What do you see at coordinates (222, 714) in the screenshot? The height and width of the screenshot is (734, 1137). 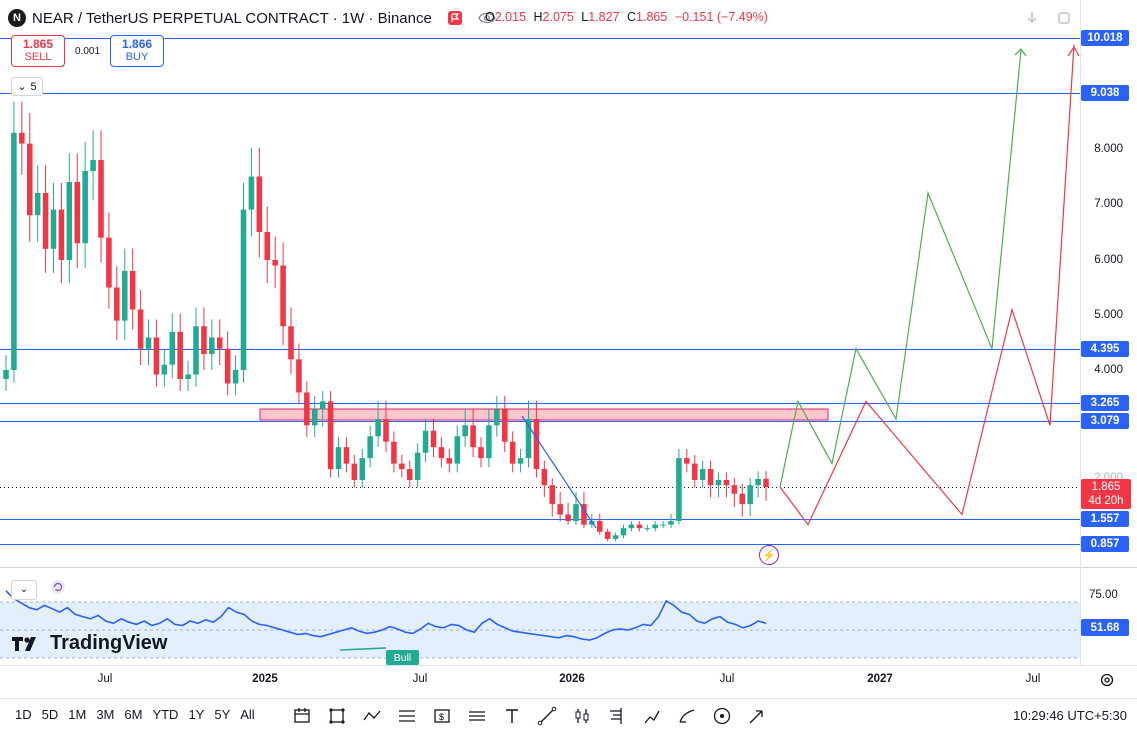 I see `range-5y: 5Y` at bounding box center [222, 714].